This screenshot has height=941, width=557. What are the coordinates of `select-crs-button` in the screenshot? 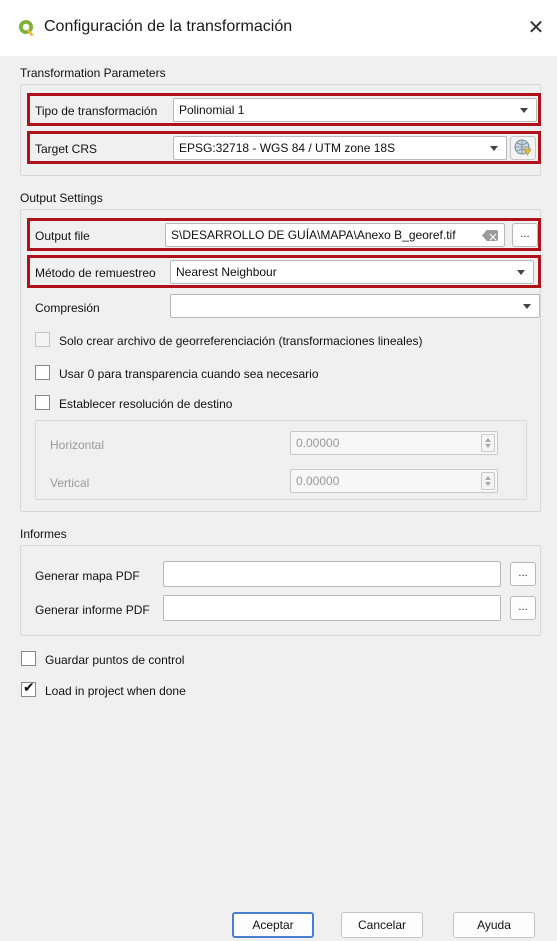 It's located at (523, 148).